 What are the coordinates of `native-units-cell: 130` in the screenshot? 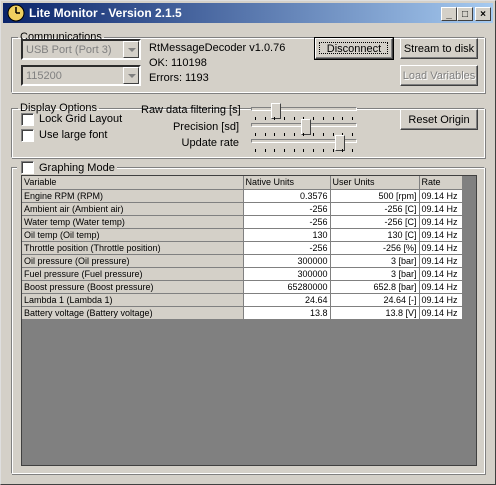 It's located at (287, 235).